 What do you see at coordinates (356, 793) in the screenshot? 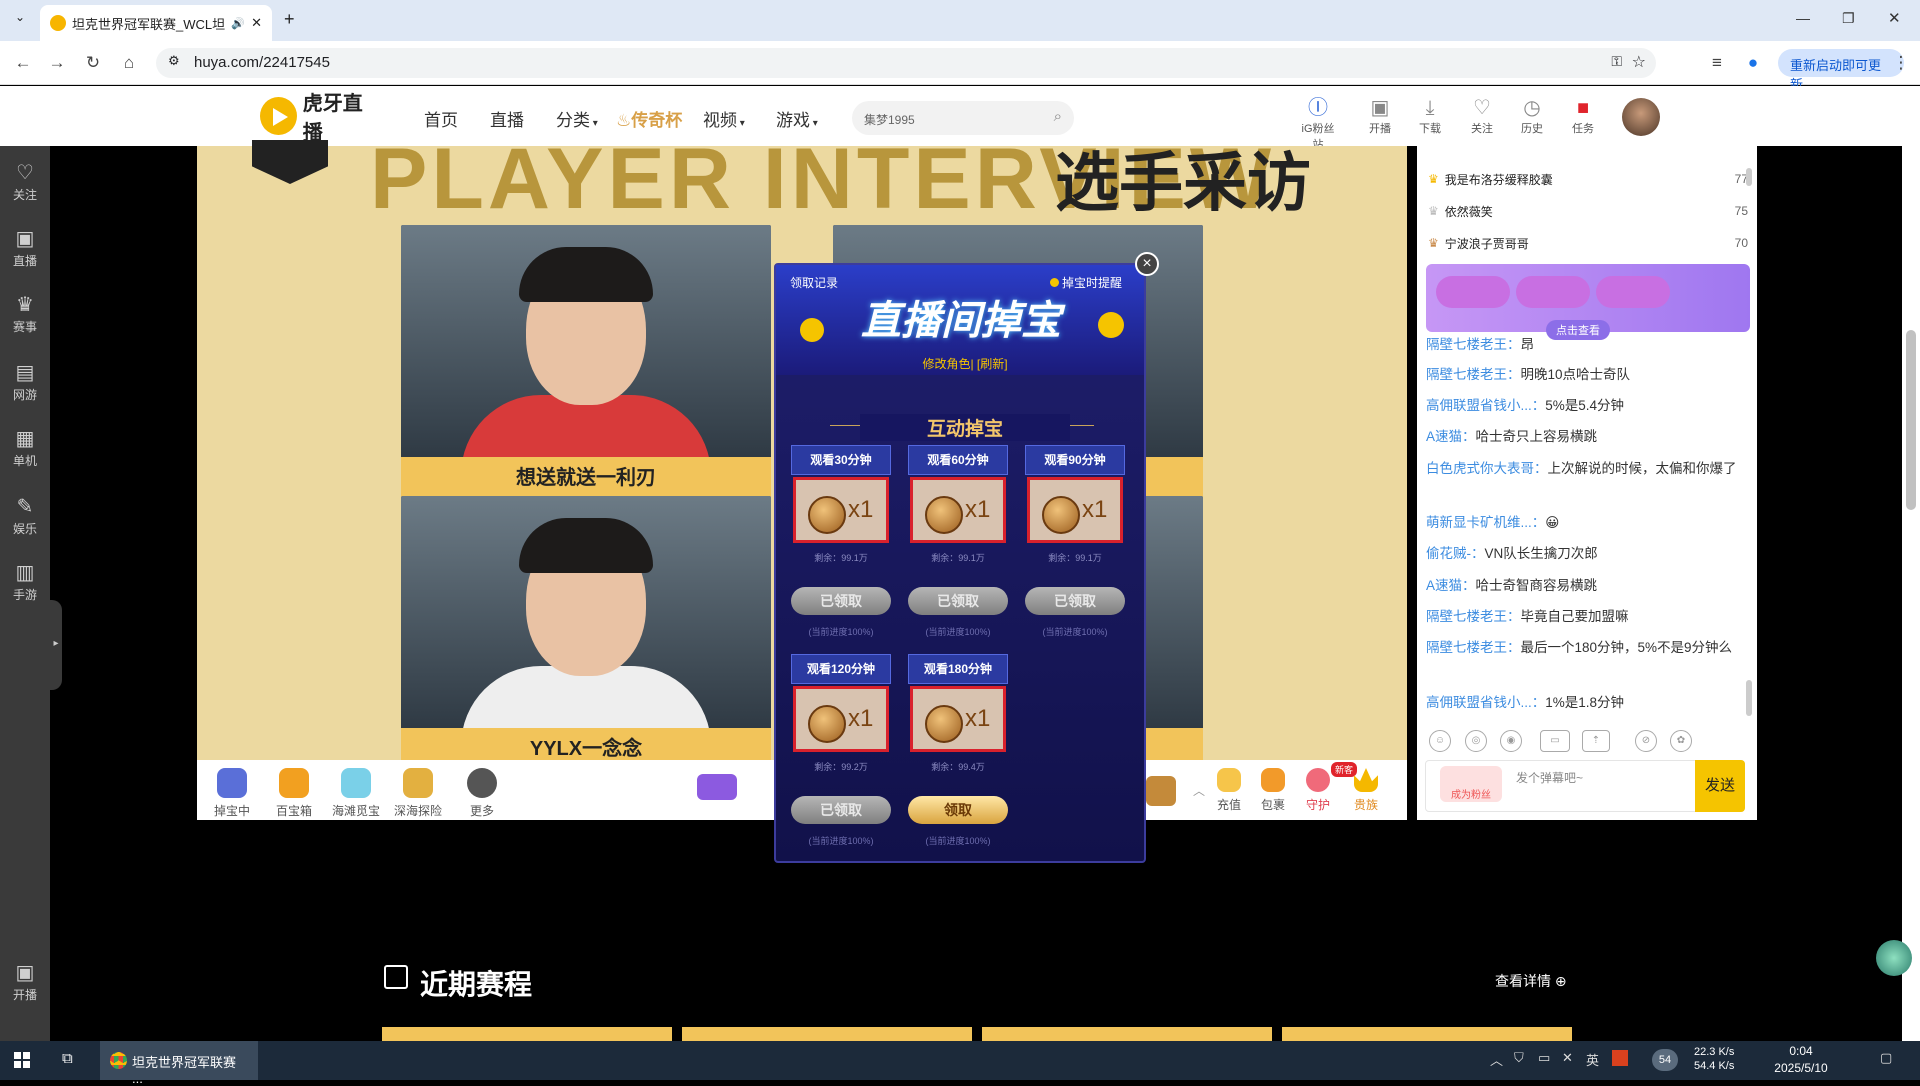
I see `gift-item: 海滩觅宝` at bounding box center [356, 793].